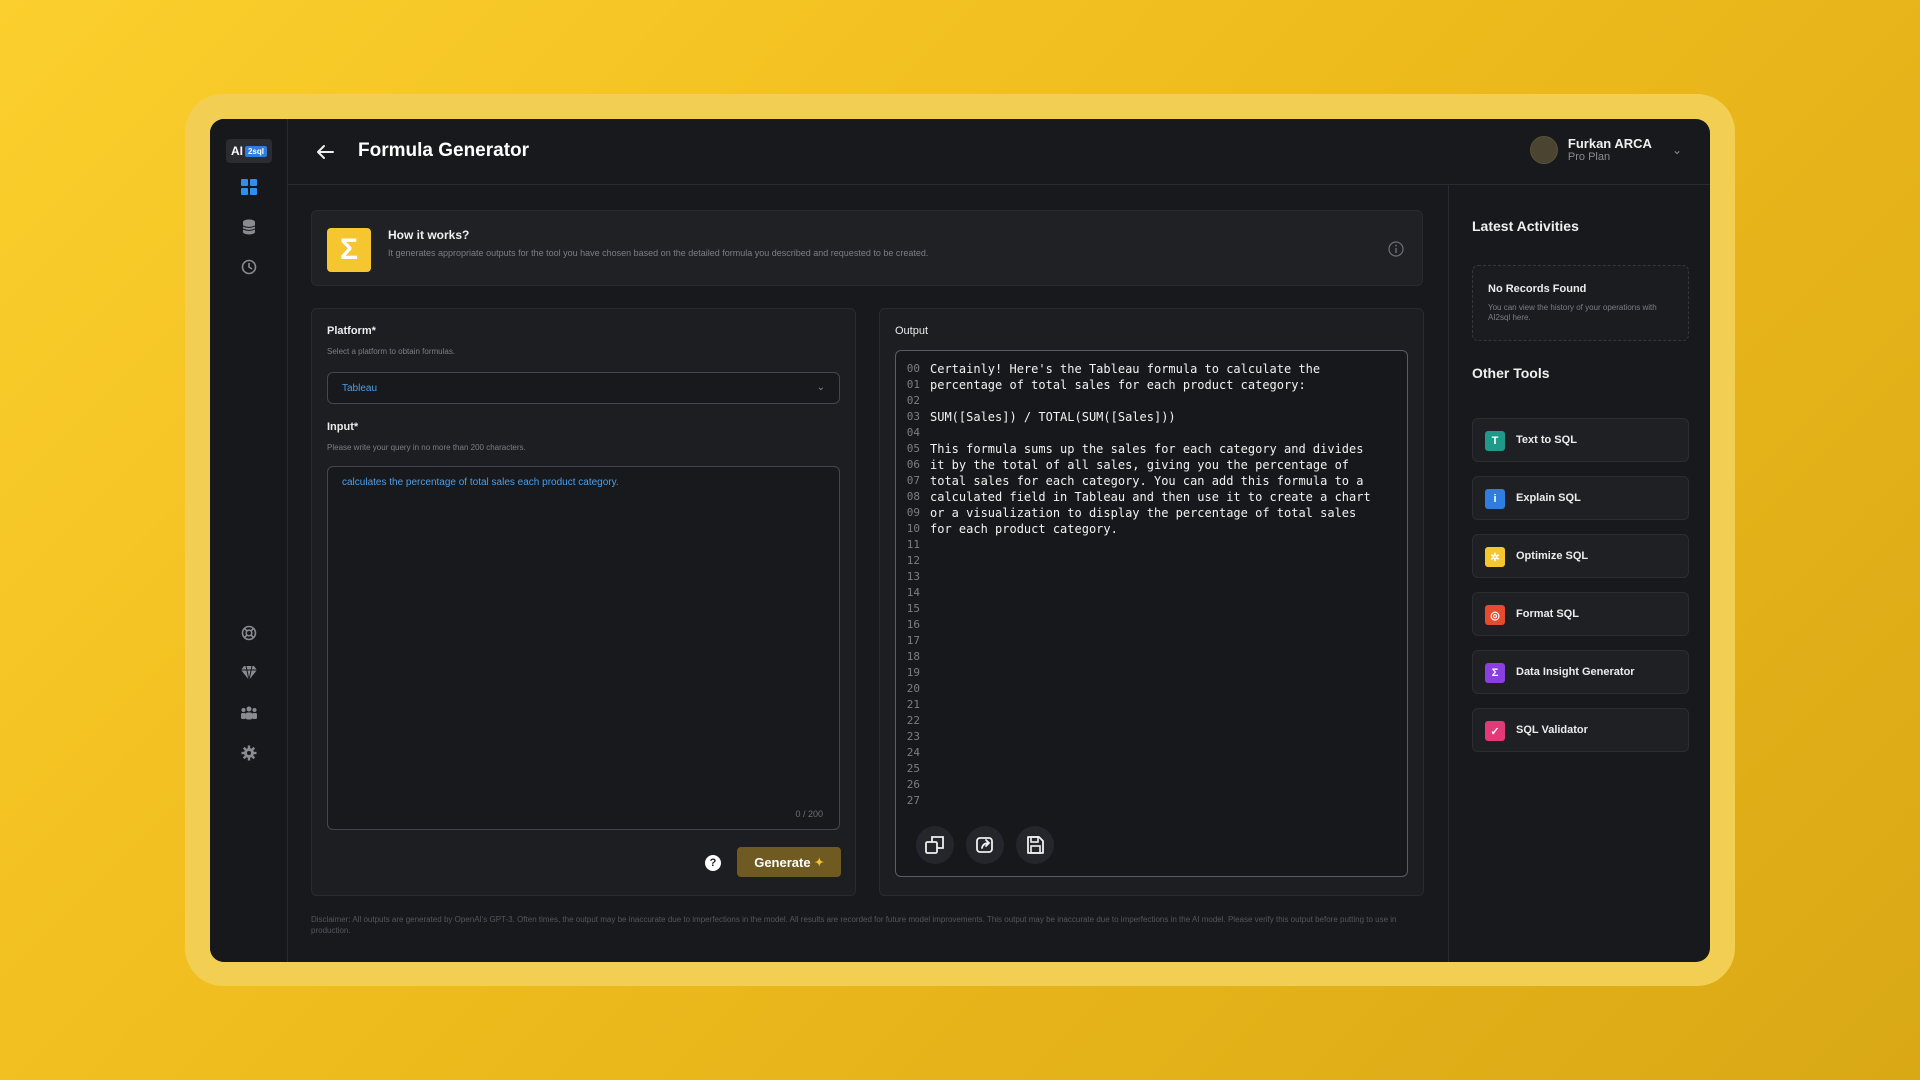 The image size is (1920, 1080). Describe the element at coordinates (1024, 529) in the screenshot. I see `code-text: for each product category.` at that location.